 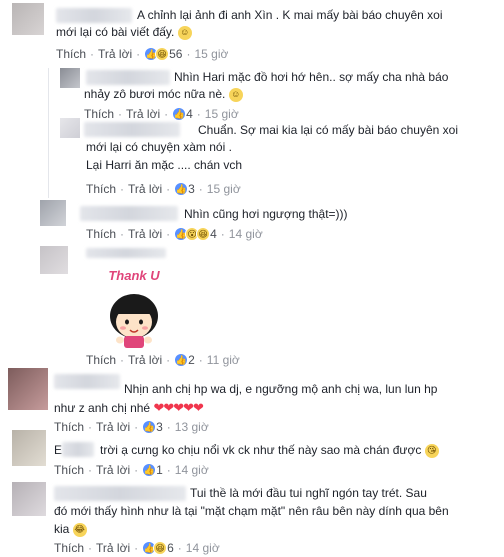 I want to click on reaction-count: 3, so click(x=191, y=189).